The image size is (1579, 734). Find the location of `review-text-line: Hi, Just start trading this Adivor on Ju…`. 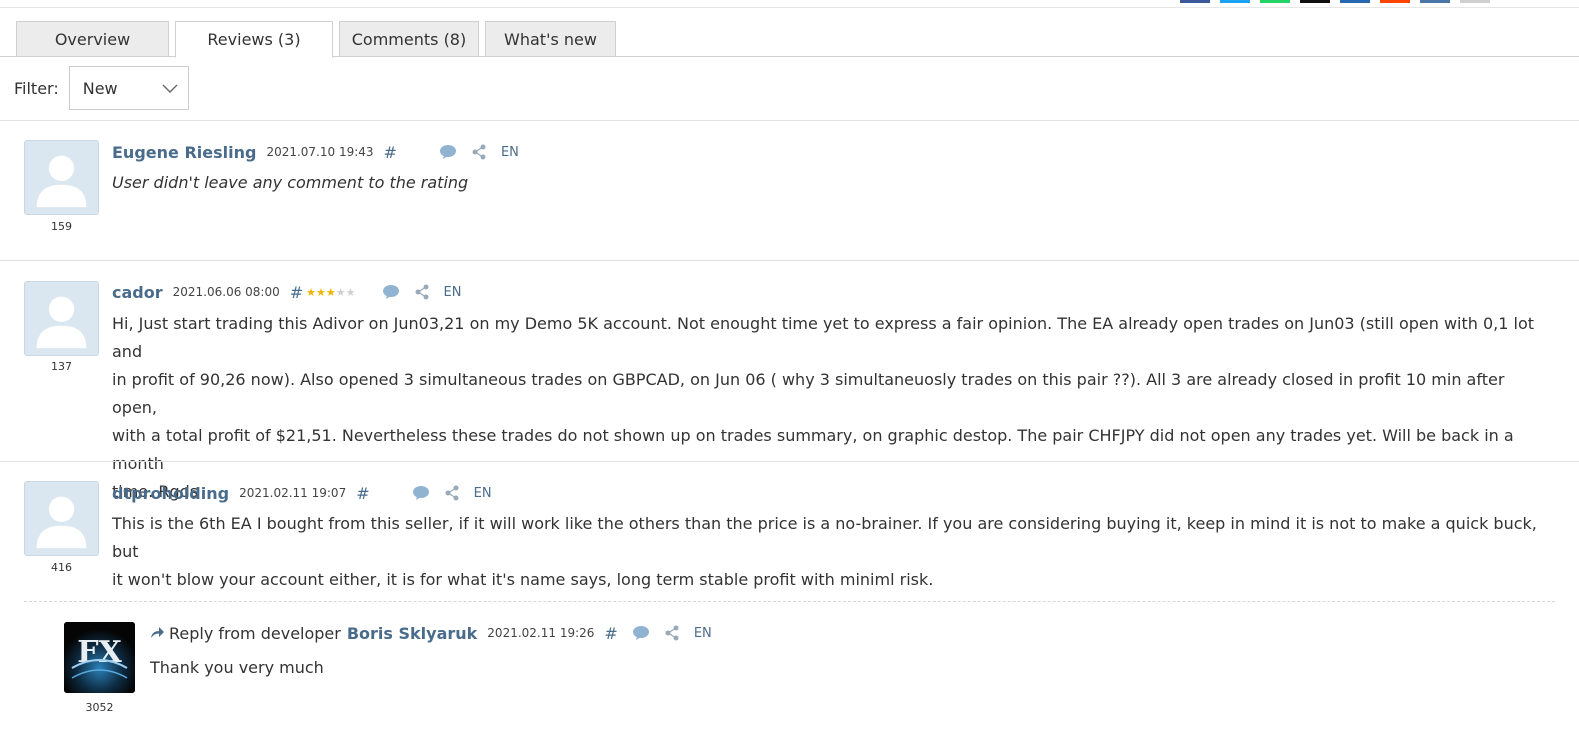

review-text-line: Hi, Just start trading this Adivor on Ju… is located at coordinates (823, 337).